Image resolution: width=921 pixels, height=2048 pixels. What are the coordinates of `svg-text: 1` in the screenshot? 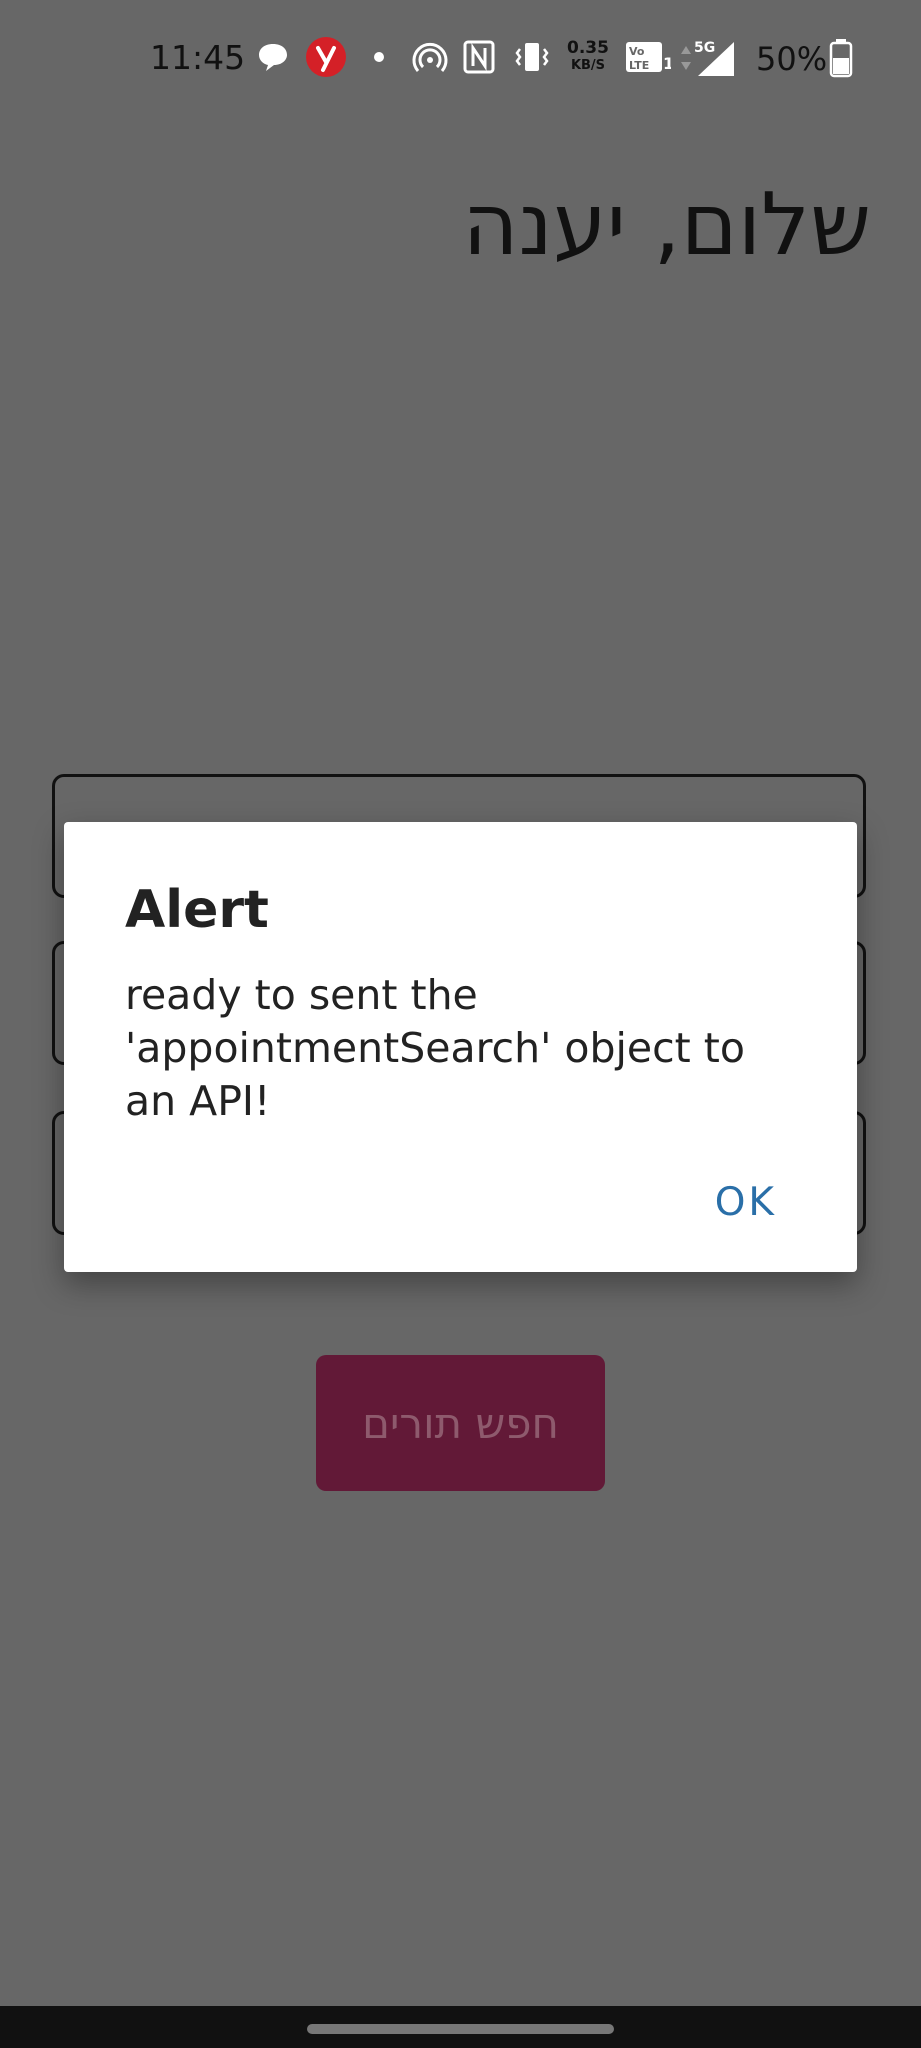 It's located at (667, 63).